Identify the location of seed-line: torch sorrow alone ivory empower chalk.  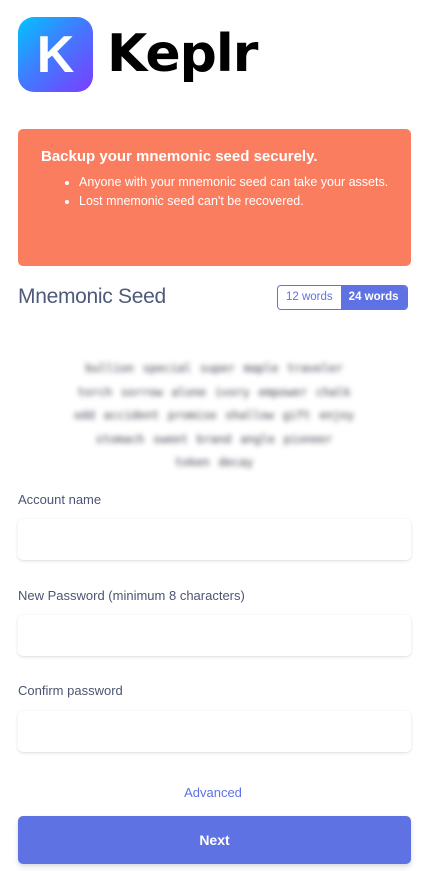
(214, 391).